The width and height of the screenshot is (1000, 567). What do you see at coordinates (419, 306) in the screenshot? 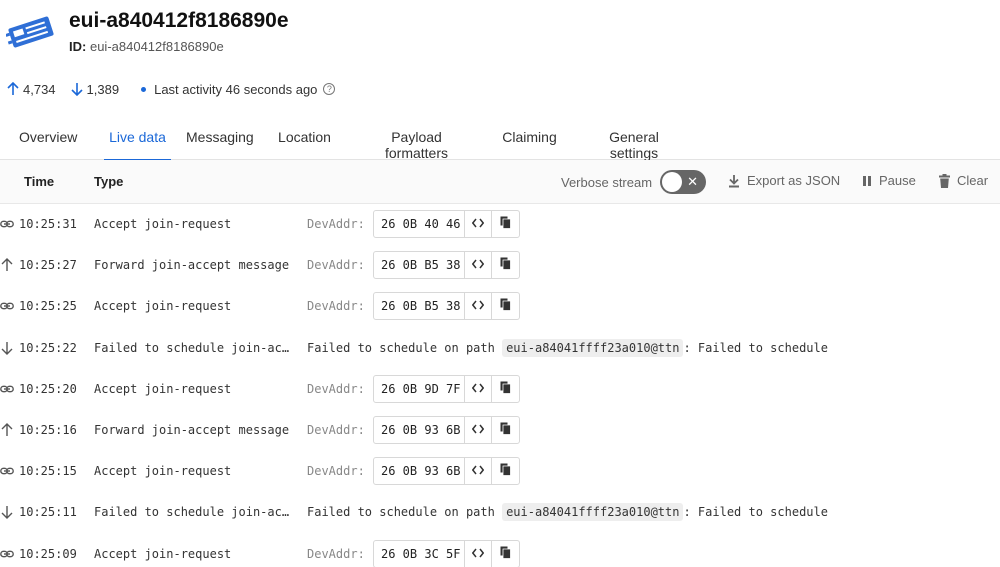
I see `devaddr-value: 26 0B B5 38` at bounding box center [419, 306].